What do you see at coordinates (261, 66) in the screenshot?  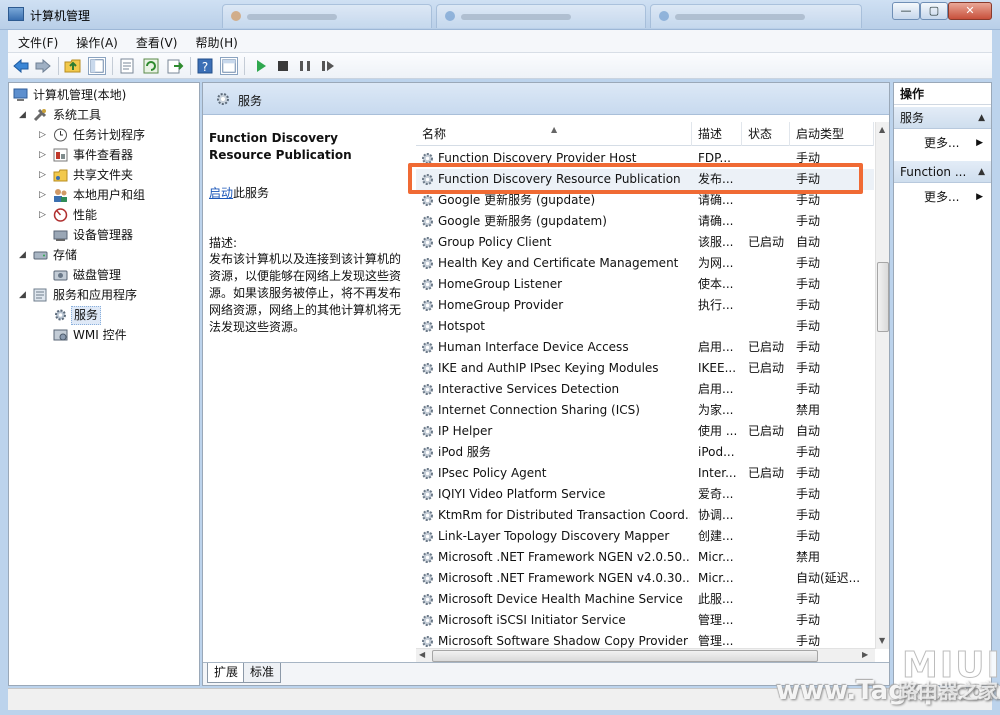 I see `start-service-icon` at bounding box center [261, 66].